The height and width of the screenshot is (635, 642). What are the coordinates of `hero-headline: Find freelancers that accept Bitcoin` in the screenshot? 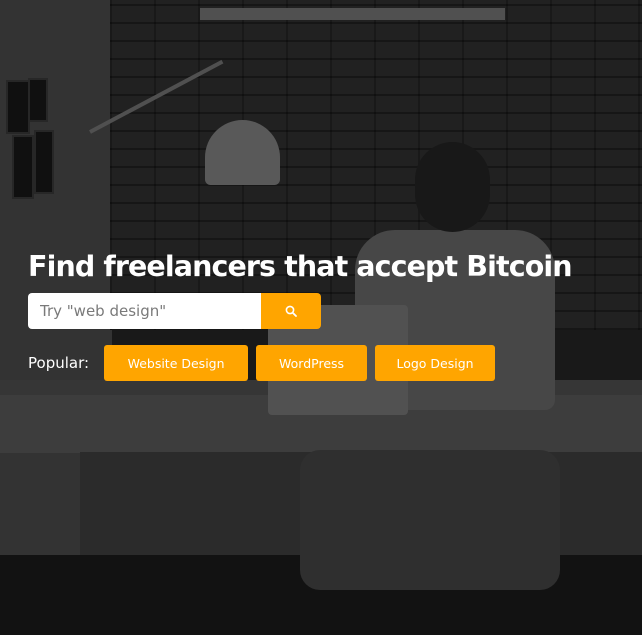 It's located at (300, 266).